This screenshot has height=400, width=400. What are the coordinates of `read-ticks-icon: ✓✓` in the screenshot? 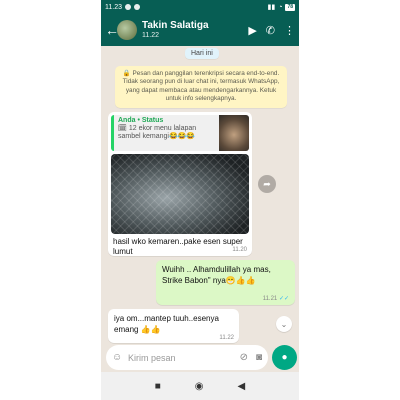 It's located at (283, 299).